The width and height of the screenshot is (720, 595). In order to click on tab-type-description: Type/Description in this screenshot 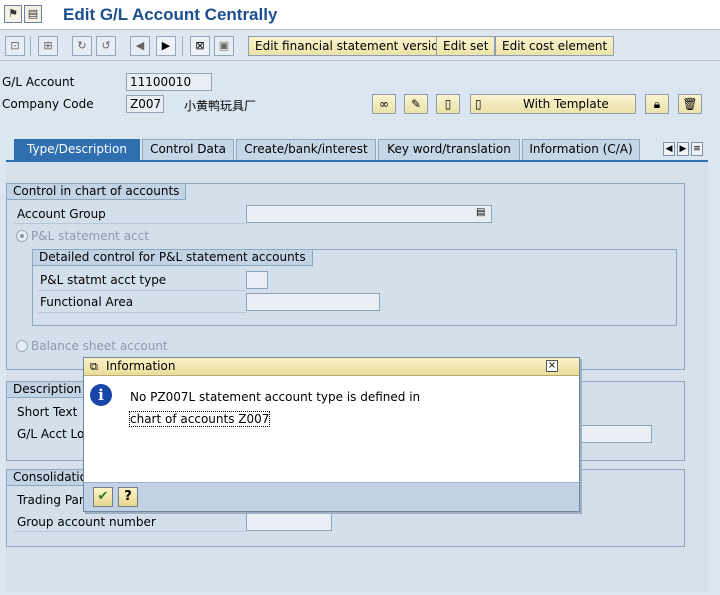, I will do `click(77, 150)`.